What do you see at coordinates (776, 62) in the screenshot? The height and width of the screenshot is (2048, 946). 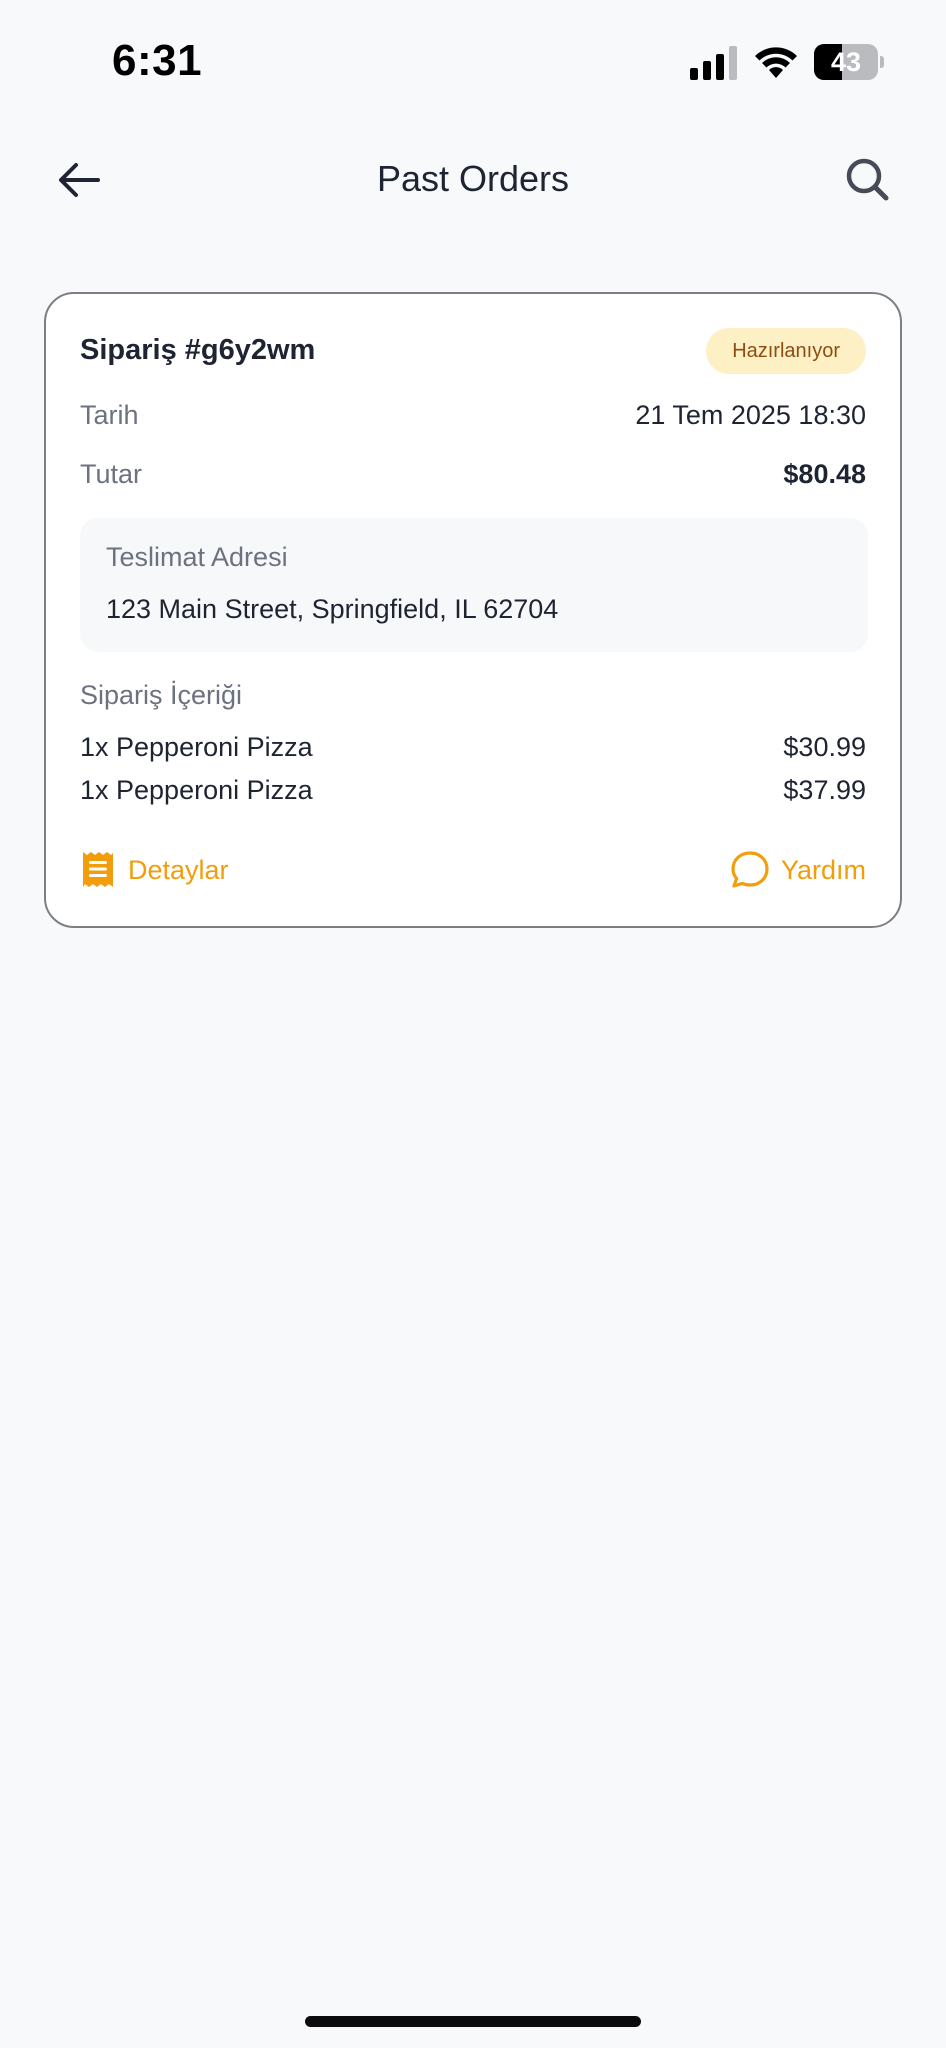 I see `wifi-icon` at bounding box center [776, 62].